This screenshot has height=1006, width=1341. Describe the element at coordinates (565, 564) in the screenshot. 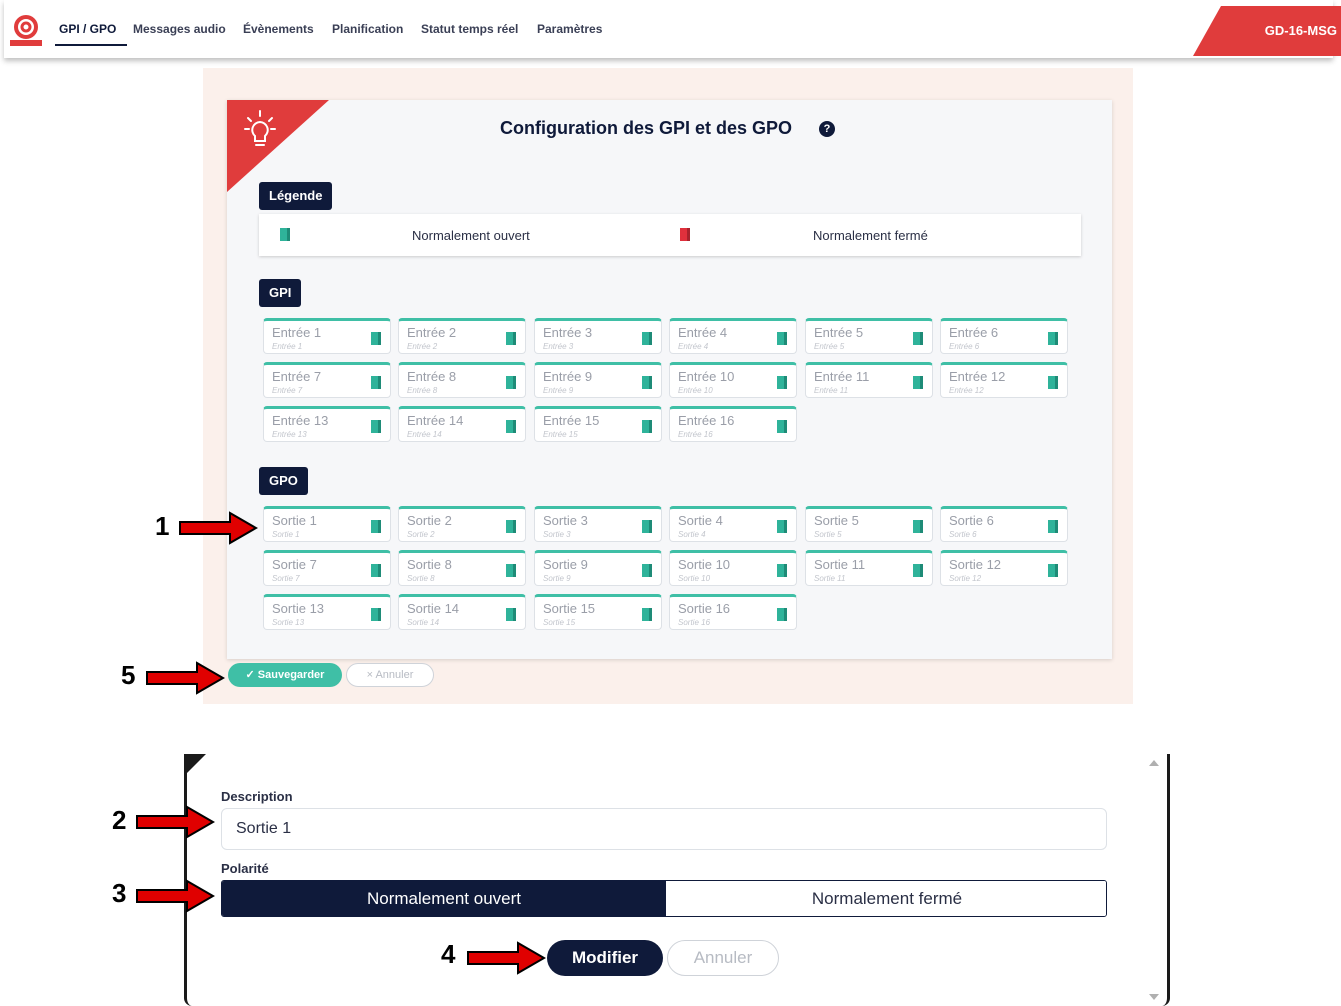

I see `gpo-tile-name: Sortie 9` at that location.